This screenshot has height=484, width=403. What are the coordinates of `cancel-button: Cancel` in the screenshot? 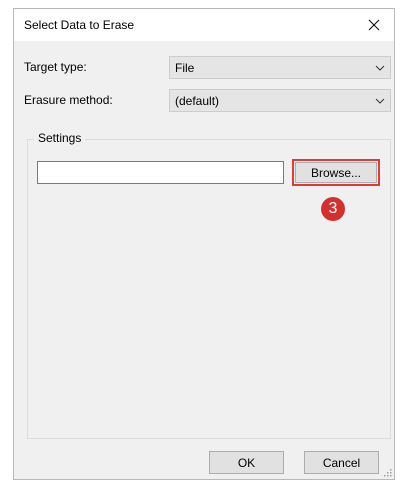 It's located at (341, 462).